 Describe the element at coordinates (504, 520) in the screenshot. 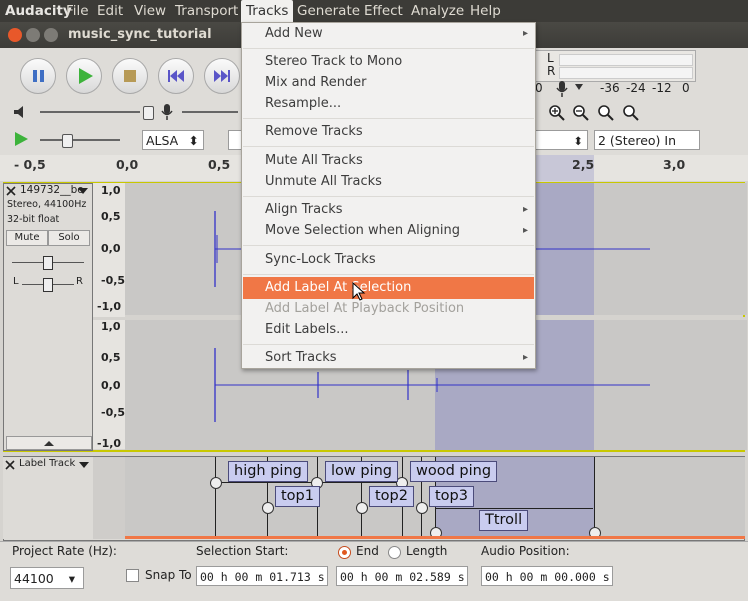

I see `label-ttroll: Ttroll` at that location.